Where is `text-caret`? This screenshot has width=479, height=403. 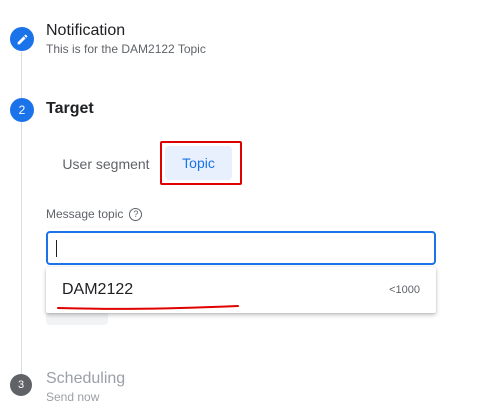 text-caret is located at coordinates (56, 248).